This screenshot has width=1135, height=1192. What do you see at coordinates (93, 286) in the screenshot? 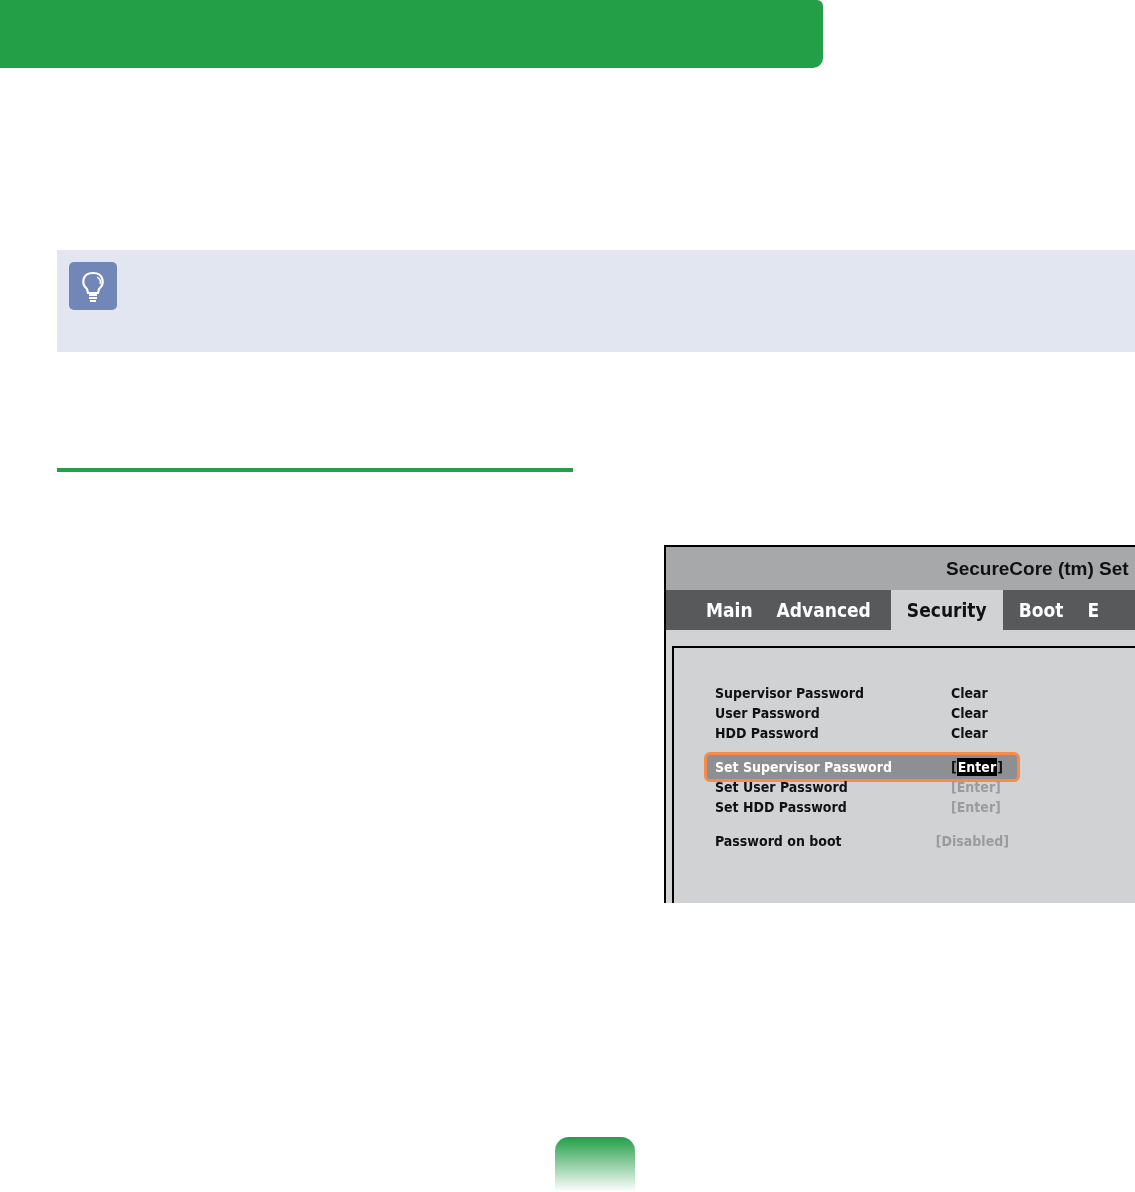
I see `lightbulb-icon` at bounding box center [93, 286].